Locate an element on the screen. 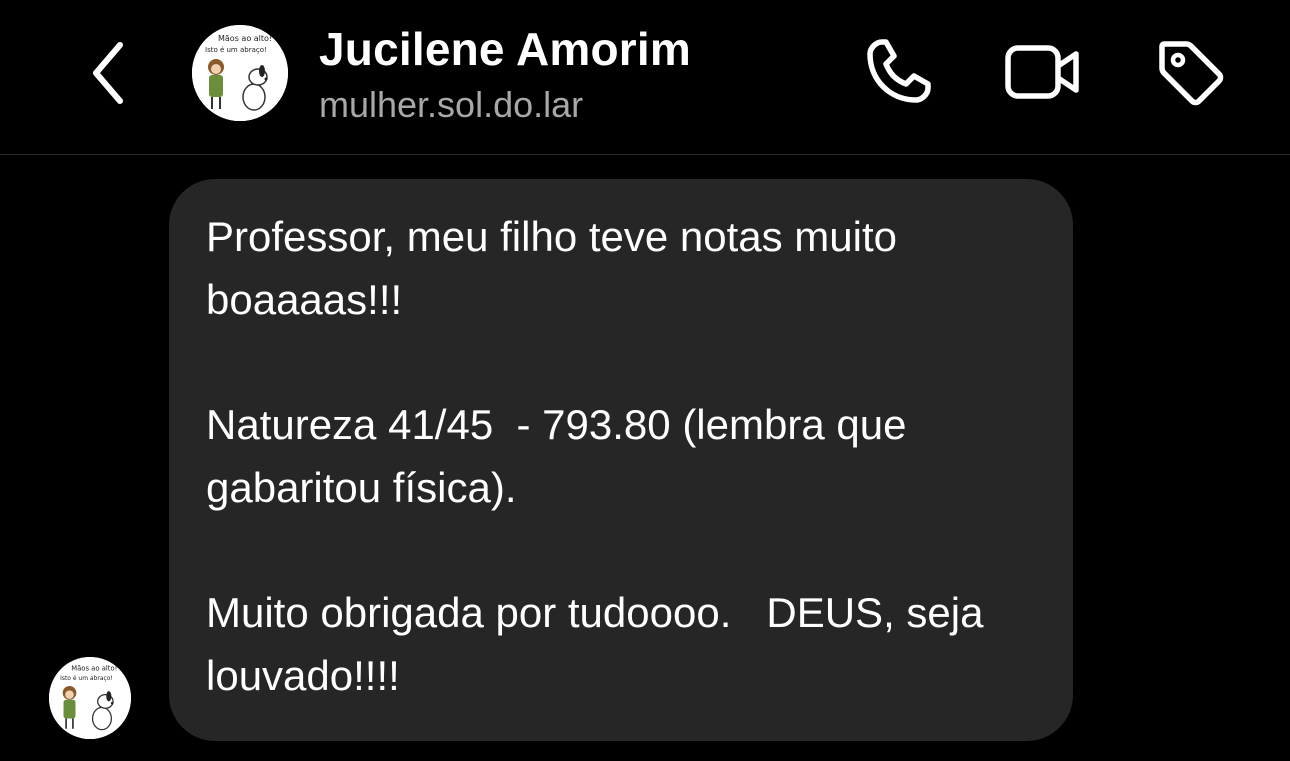 Image resolution: width=1290 pixels, height=761 pixels. avatar-caption-1: Mãos ao alto! is located at coordinates (245, 38).